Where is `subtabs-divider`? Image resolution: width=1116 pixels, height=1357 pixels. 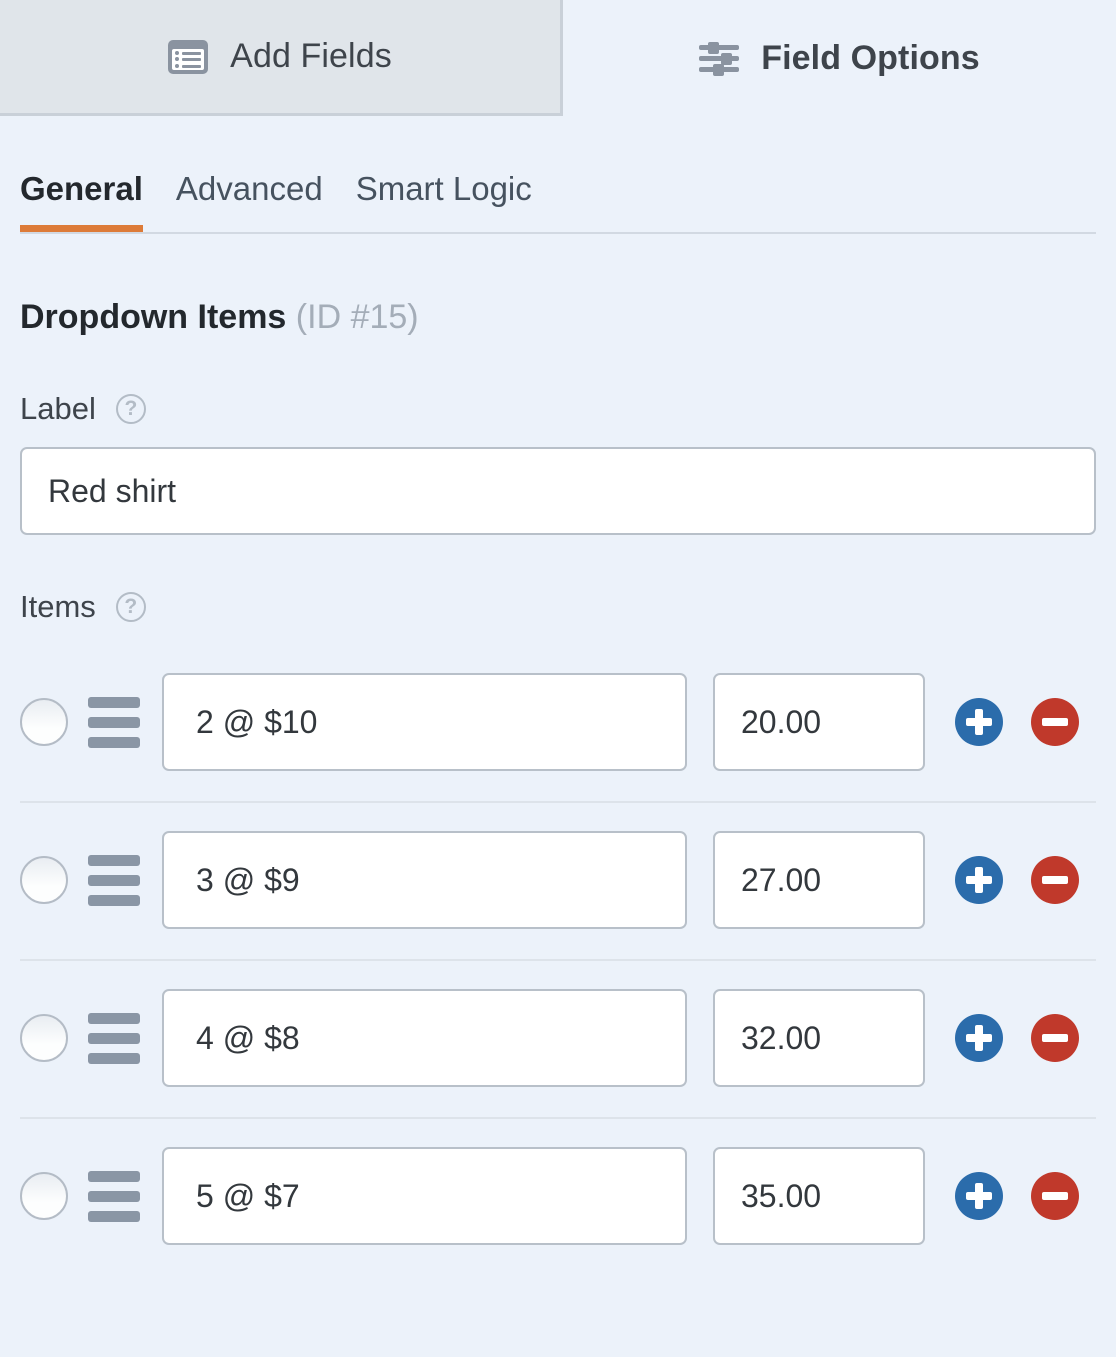
subtabs-divider is located at coordinates (558, 233).